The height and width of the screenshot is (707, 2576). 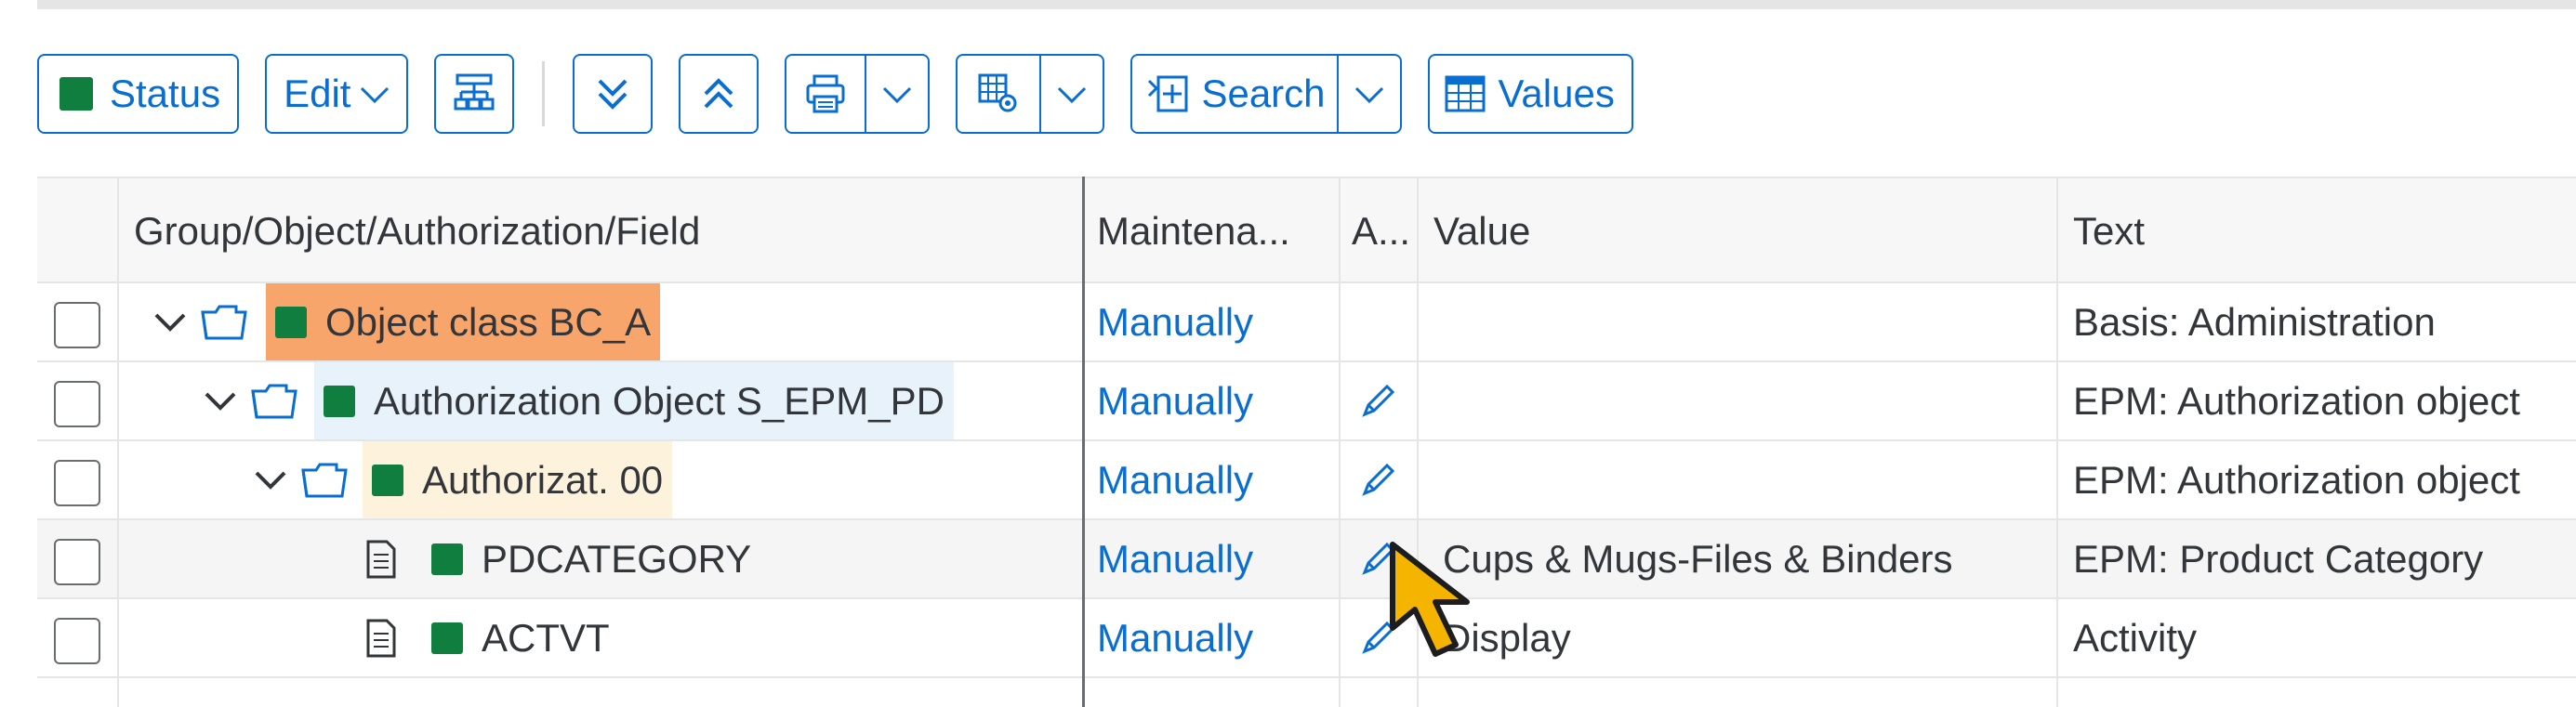 What do you see at coordinates (1168, 93) in the screenshot?
I see `search-icon` at bounding box center [1168, 93].